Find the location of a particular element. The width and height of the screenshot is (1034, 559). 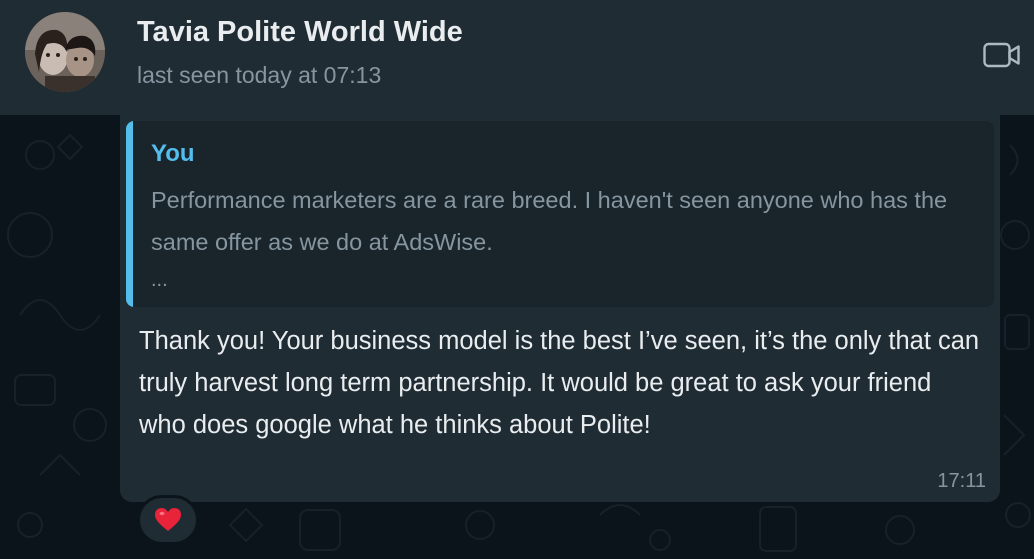

contact-name: Tavia Polite World Wide is located at coordinates (300, 32).